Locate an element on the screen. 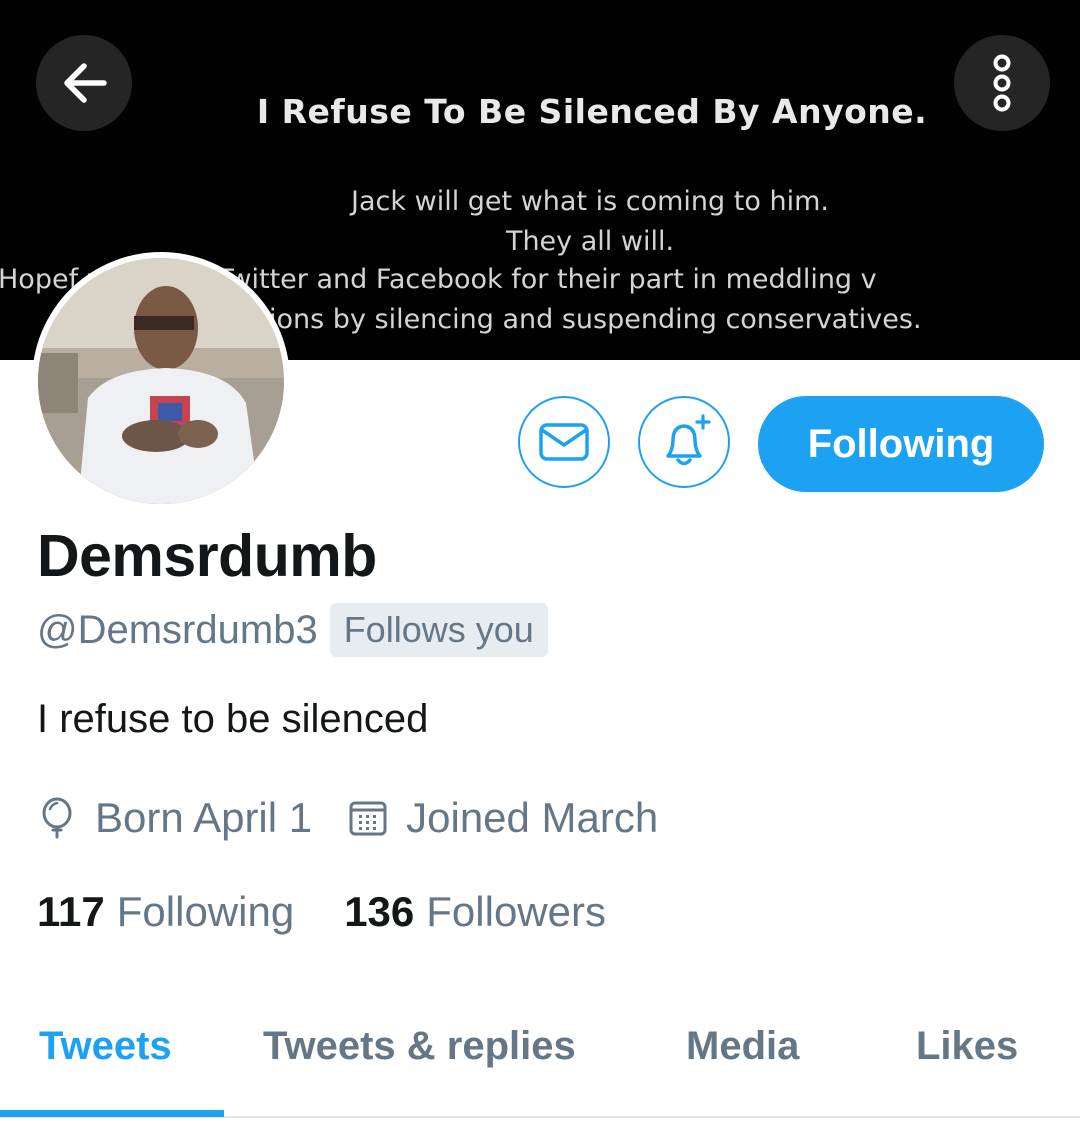  display-name: Demsrdumb is located at coordinates (207, 556).